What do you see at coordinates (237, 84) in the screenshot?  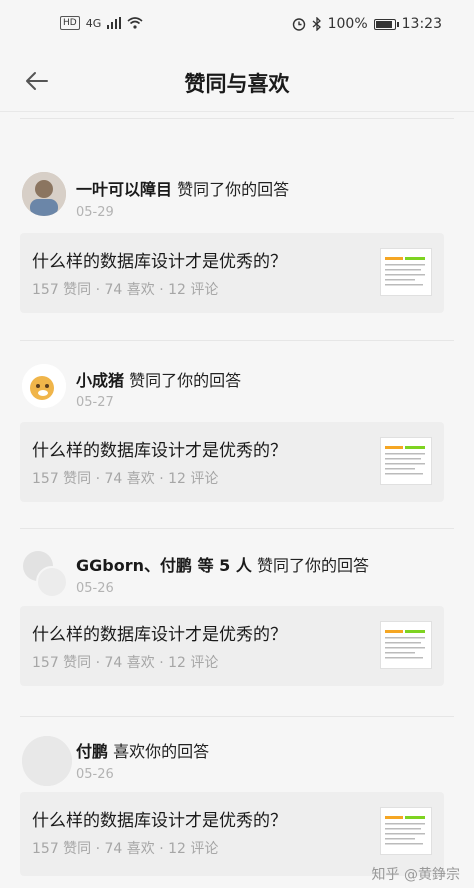 I see `page-title: 赞同与喜欢` at bounding box center [237, 84].